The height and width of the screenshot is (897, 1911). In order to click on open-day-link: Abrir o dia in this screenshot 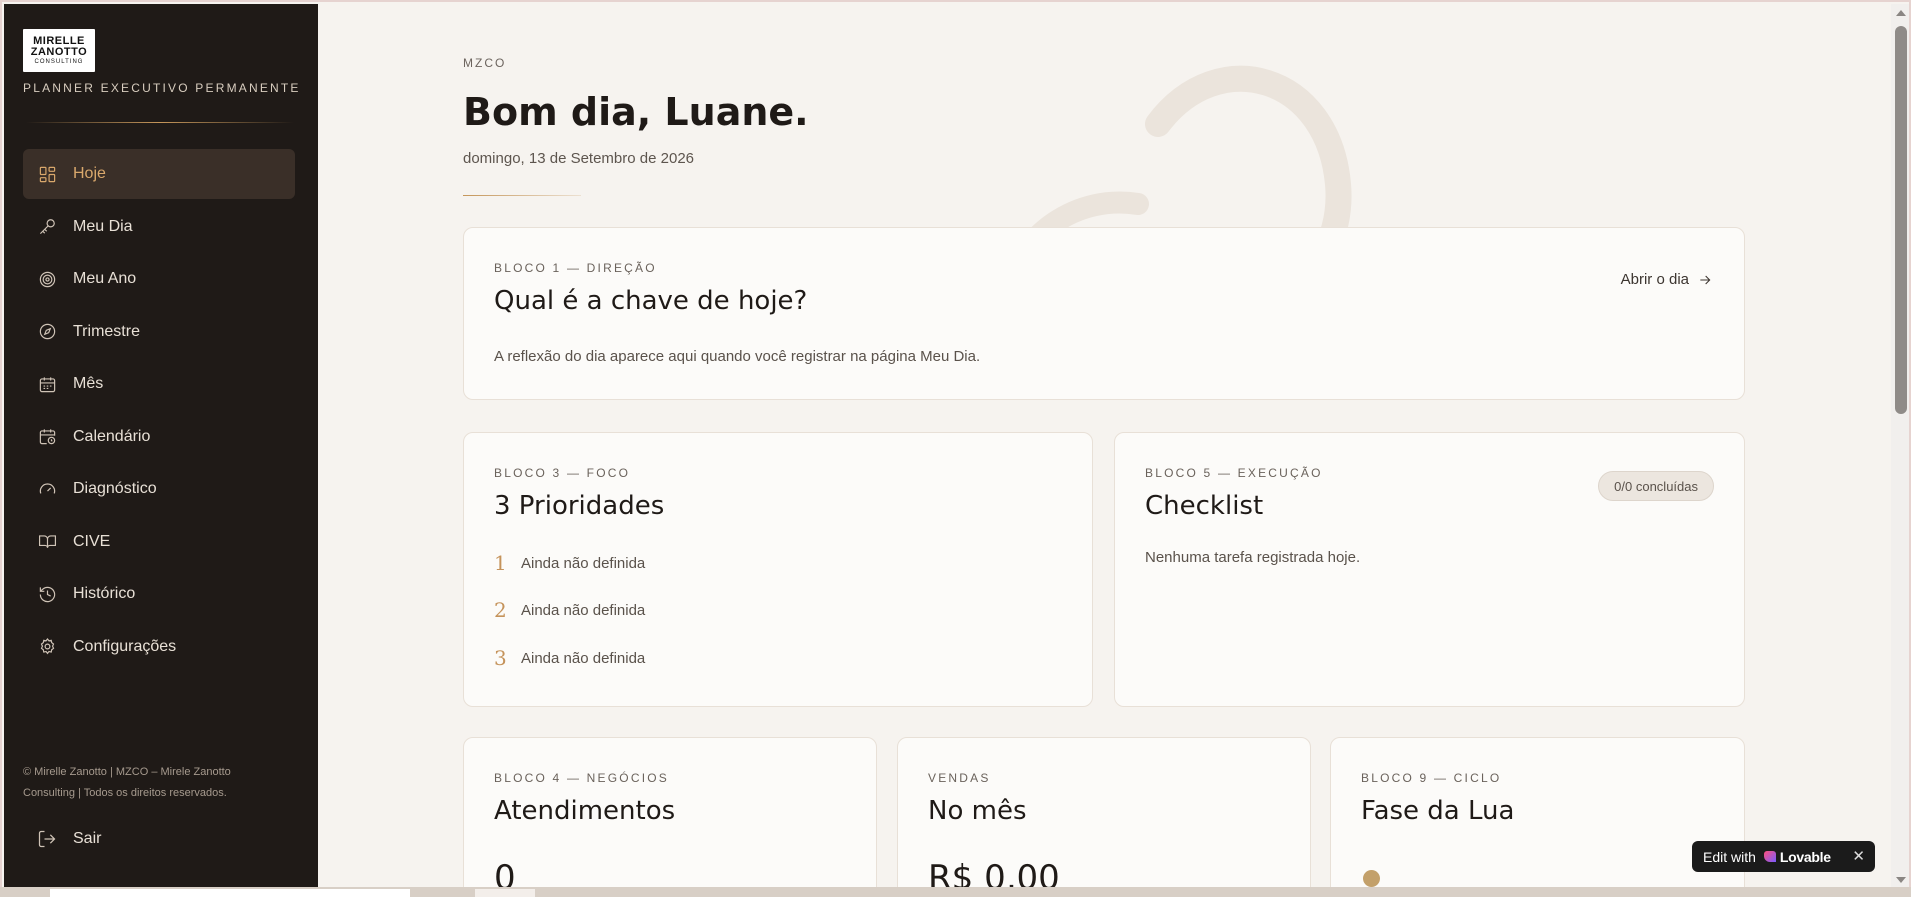, I will do `click(1667, 279)`.